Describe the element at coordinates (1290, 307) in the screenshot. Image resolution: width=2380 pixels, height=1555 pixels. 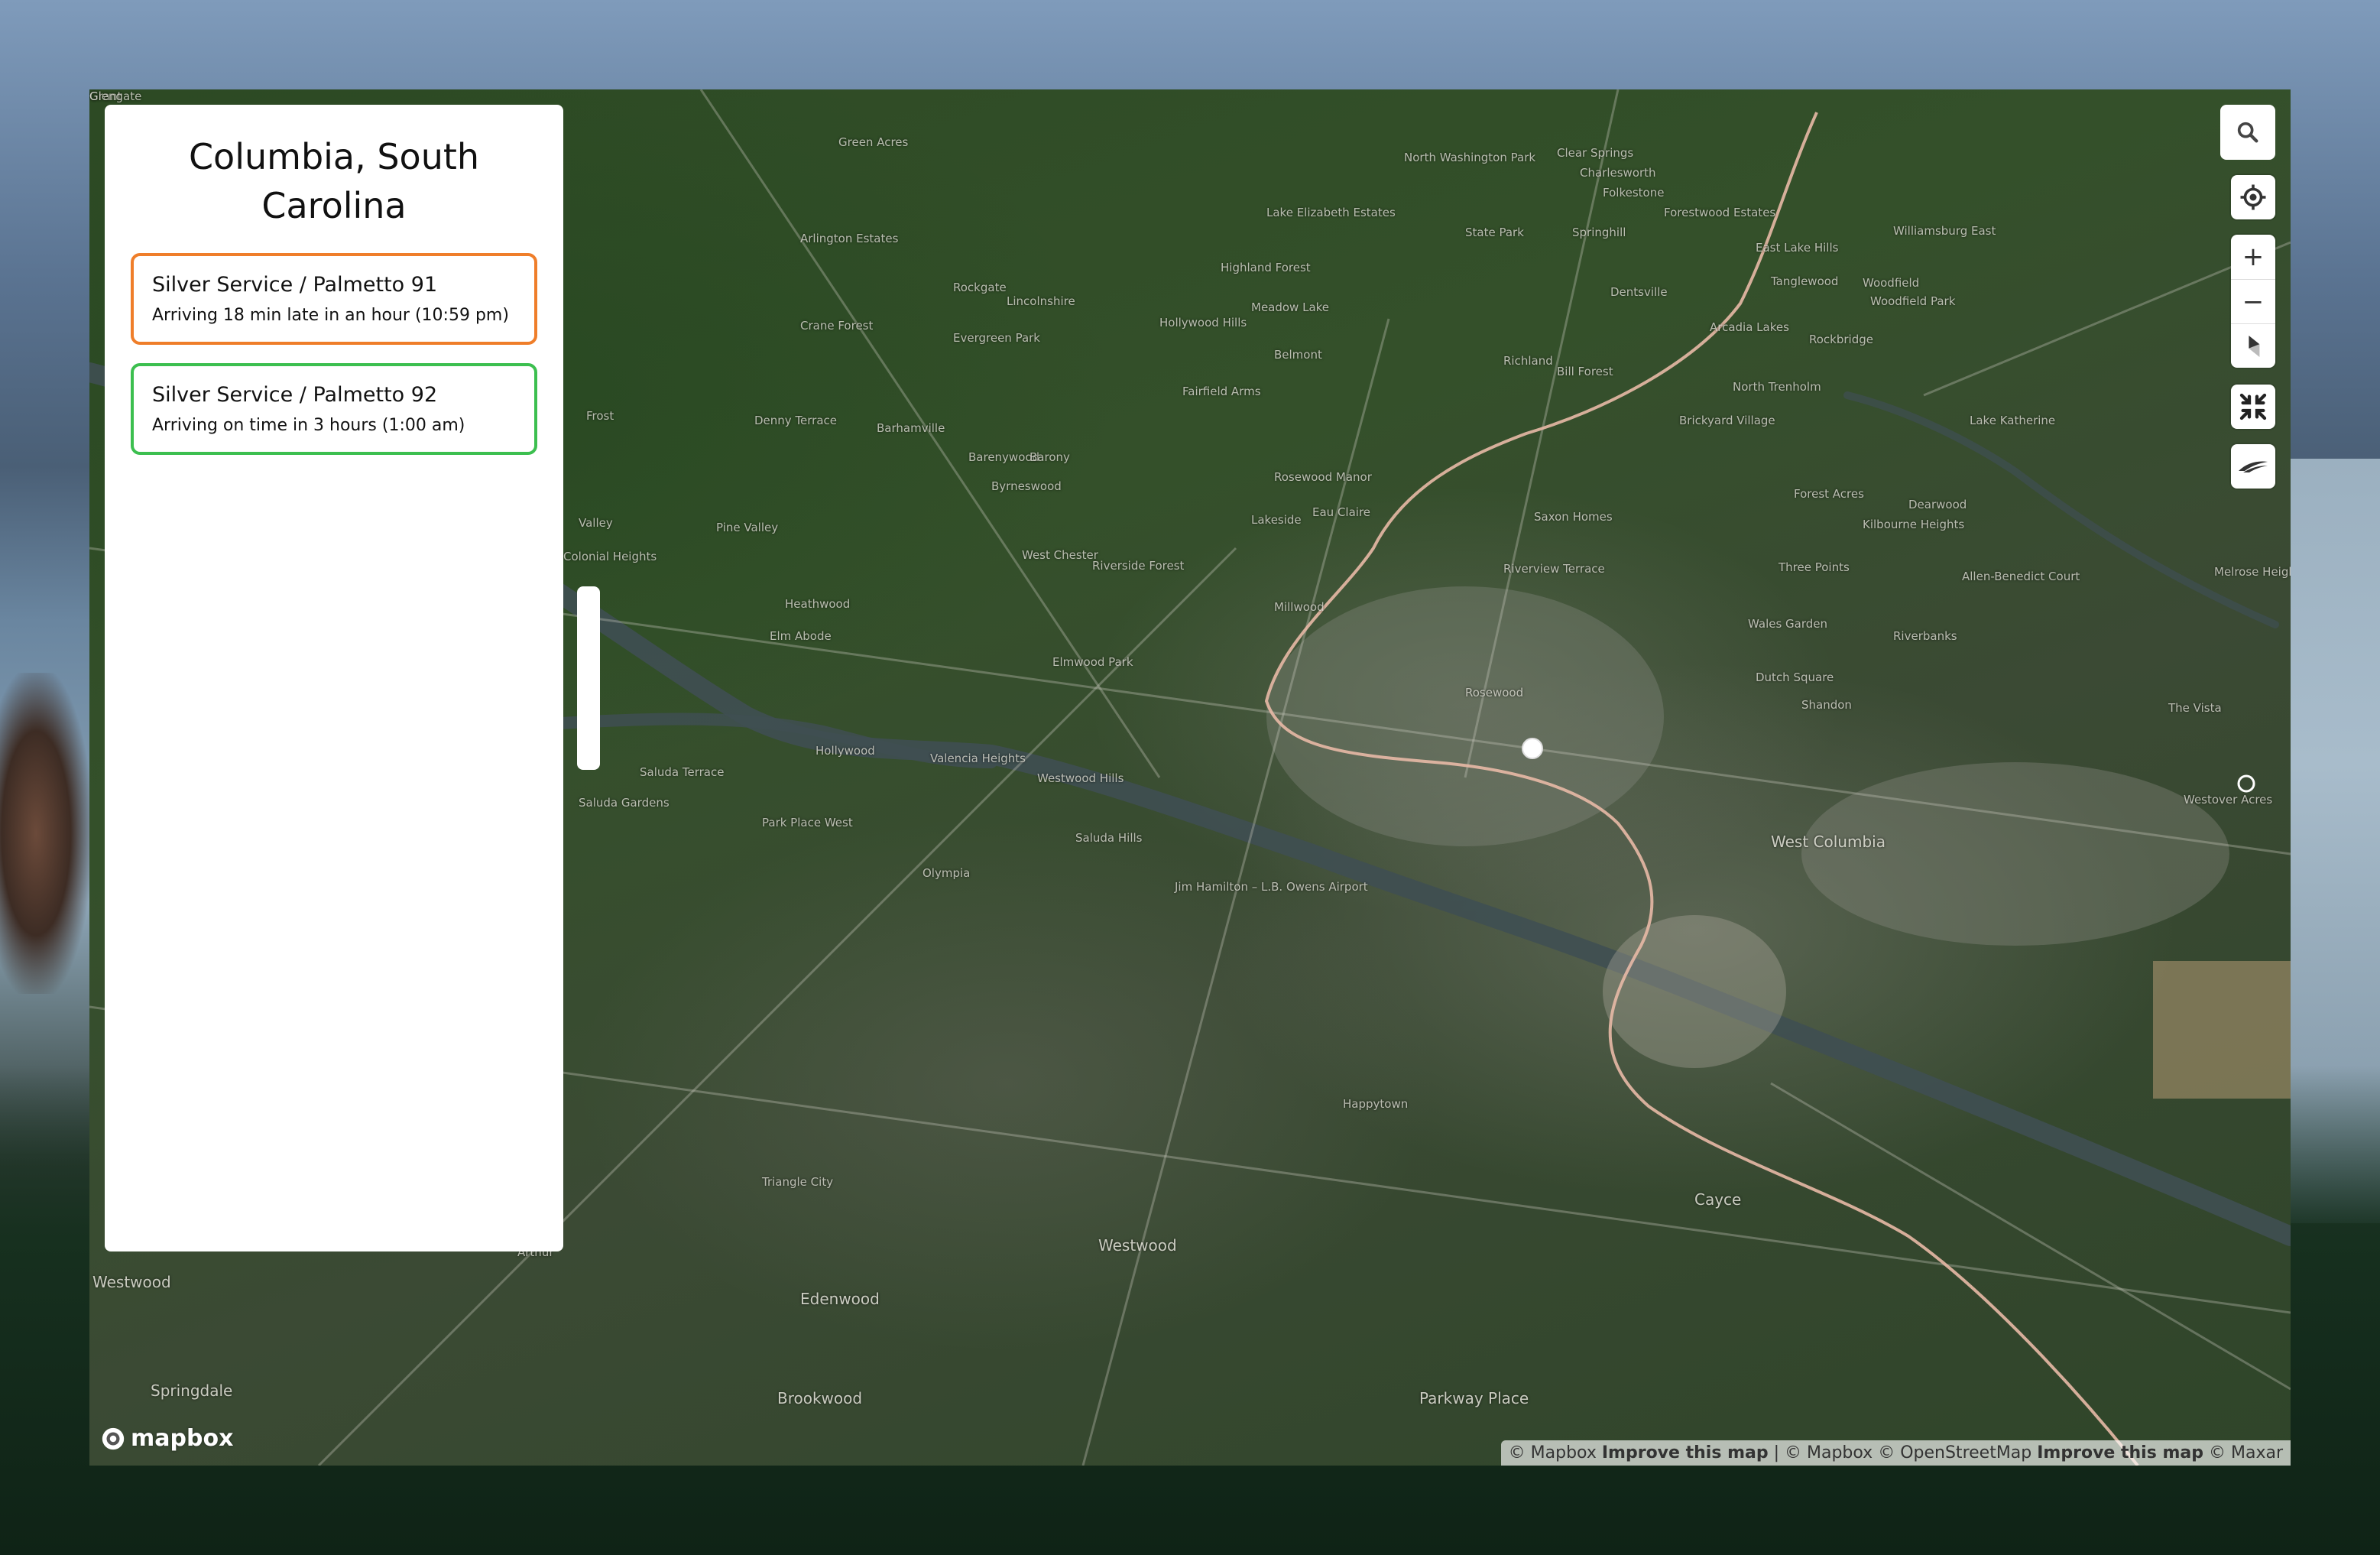
I see `place-label: Meadow Lake` at that location.